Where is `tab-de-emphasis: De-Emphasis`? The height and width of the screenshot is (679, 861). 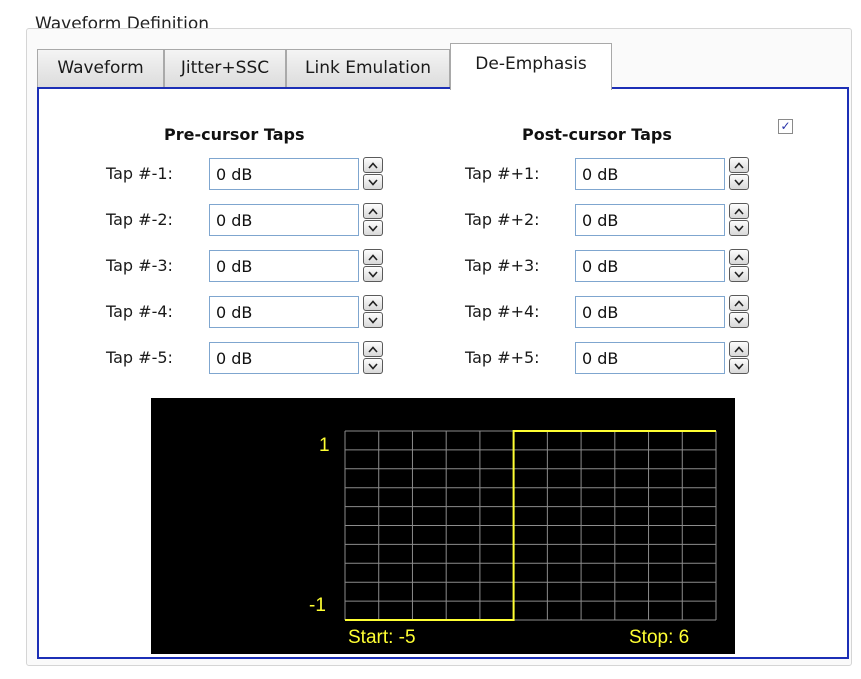
tab-de-emphasis: De-Emphasis is located at coordinates (531, 66).